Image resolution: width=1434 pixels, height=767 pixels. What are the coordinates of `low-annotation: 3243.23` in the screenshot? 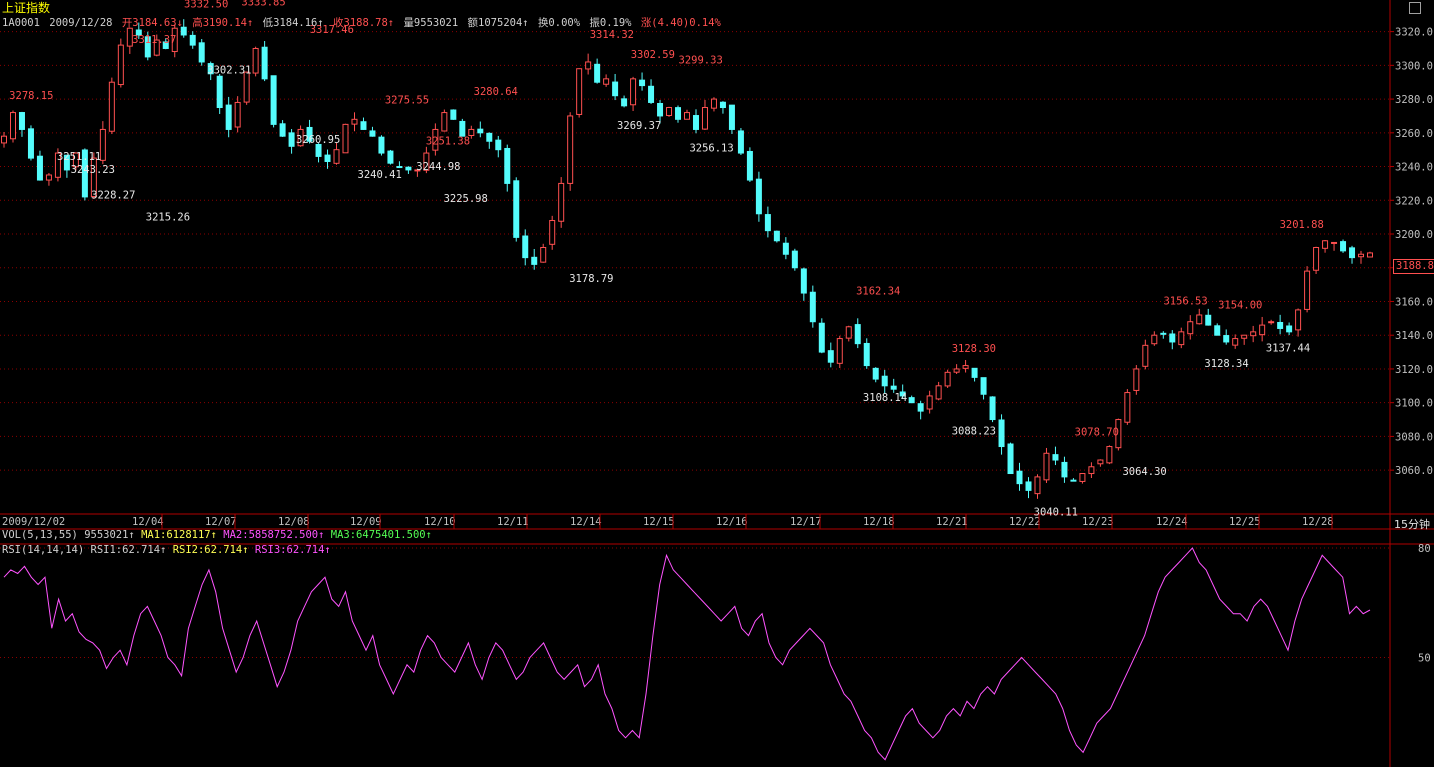 It's located at (93, 170).